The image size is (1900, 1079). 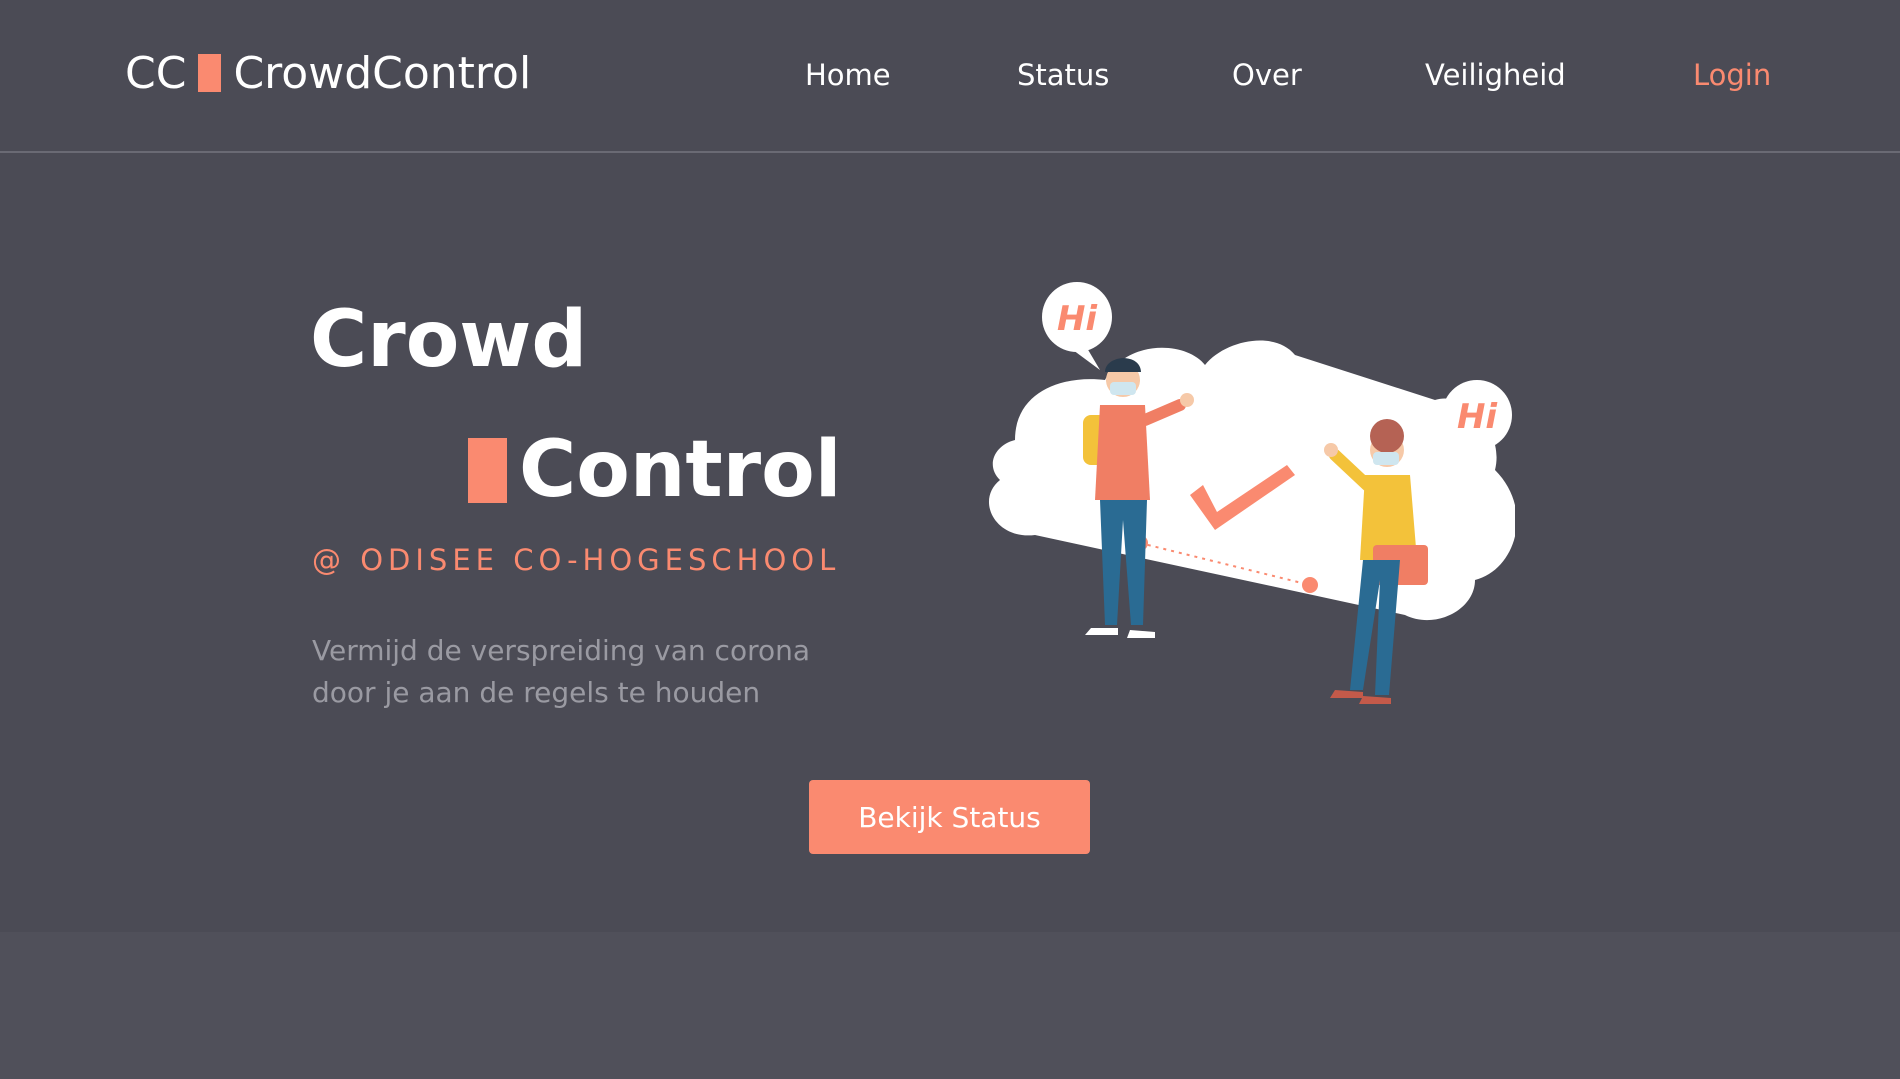 I want to click on speech-bubble-left: Hi, so click(x=1077, y=326).